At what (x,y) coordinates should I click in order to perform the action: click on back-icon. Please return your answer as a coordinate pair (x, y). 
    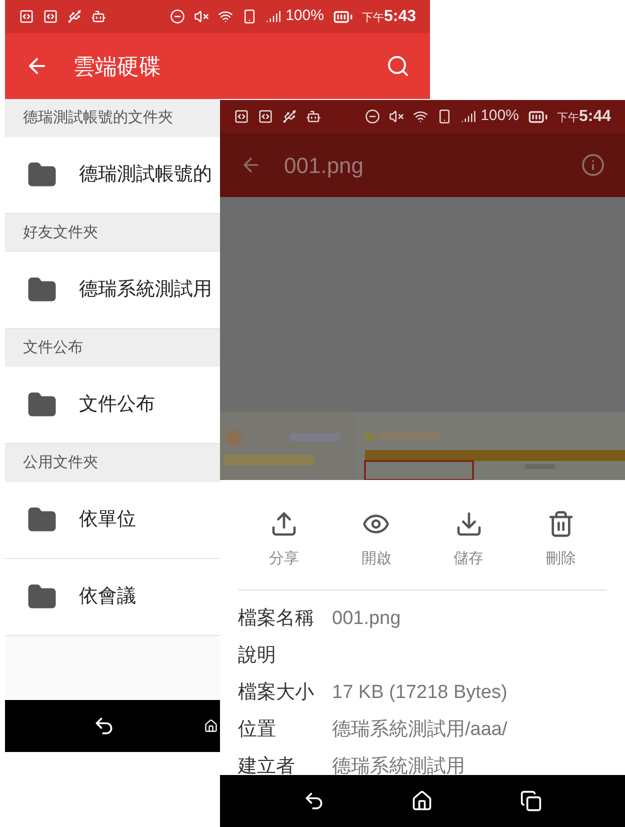
    Looking at the image, I should click on (104, 726).